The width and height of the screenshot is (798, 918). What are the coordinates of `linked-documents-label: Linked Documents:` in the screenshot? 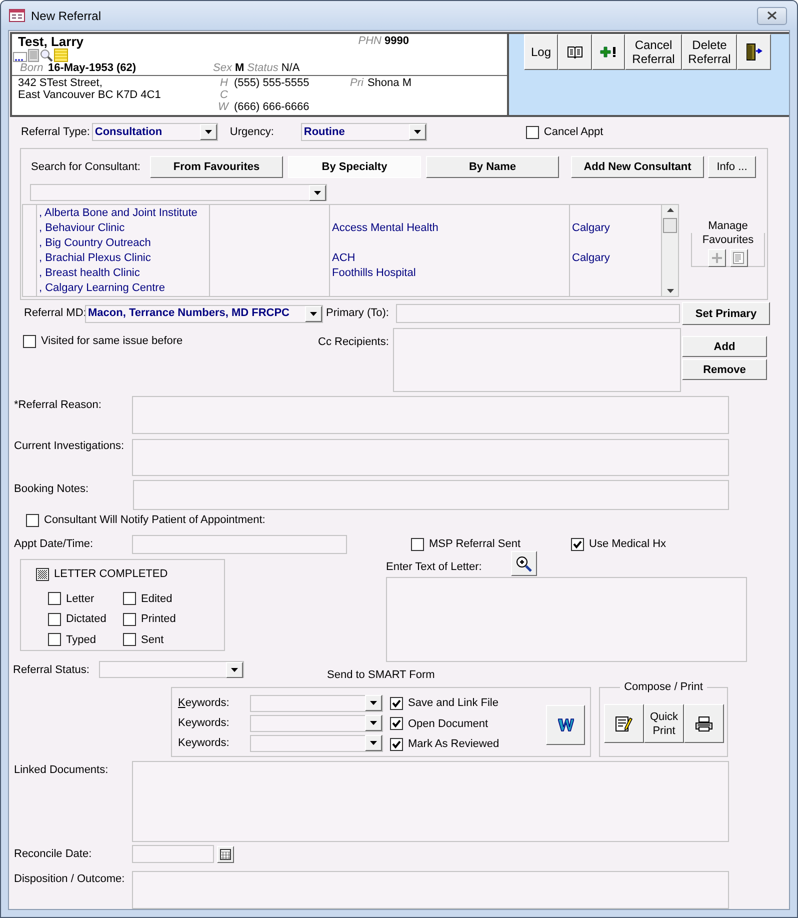 It's located at (62, 770).